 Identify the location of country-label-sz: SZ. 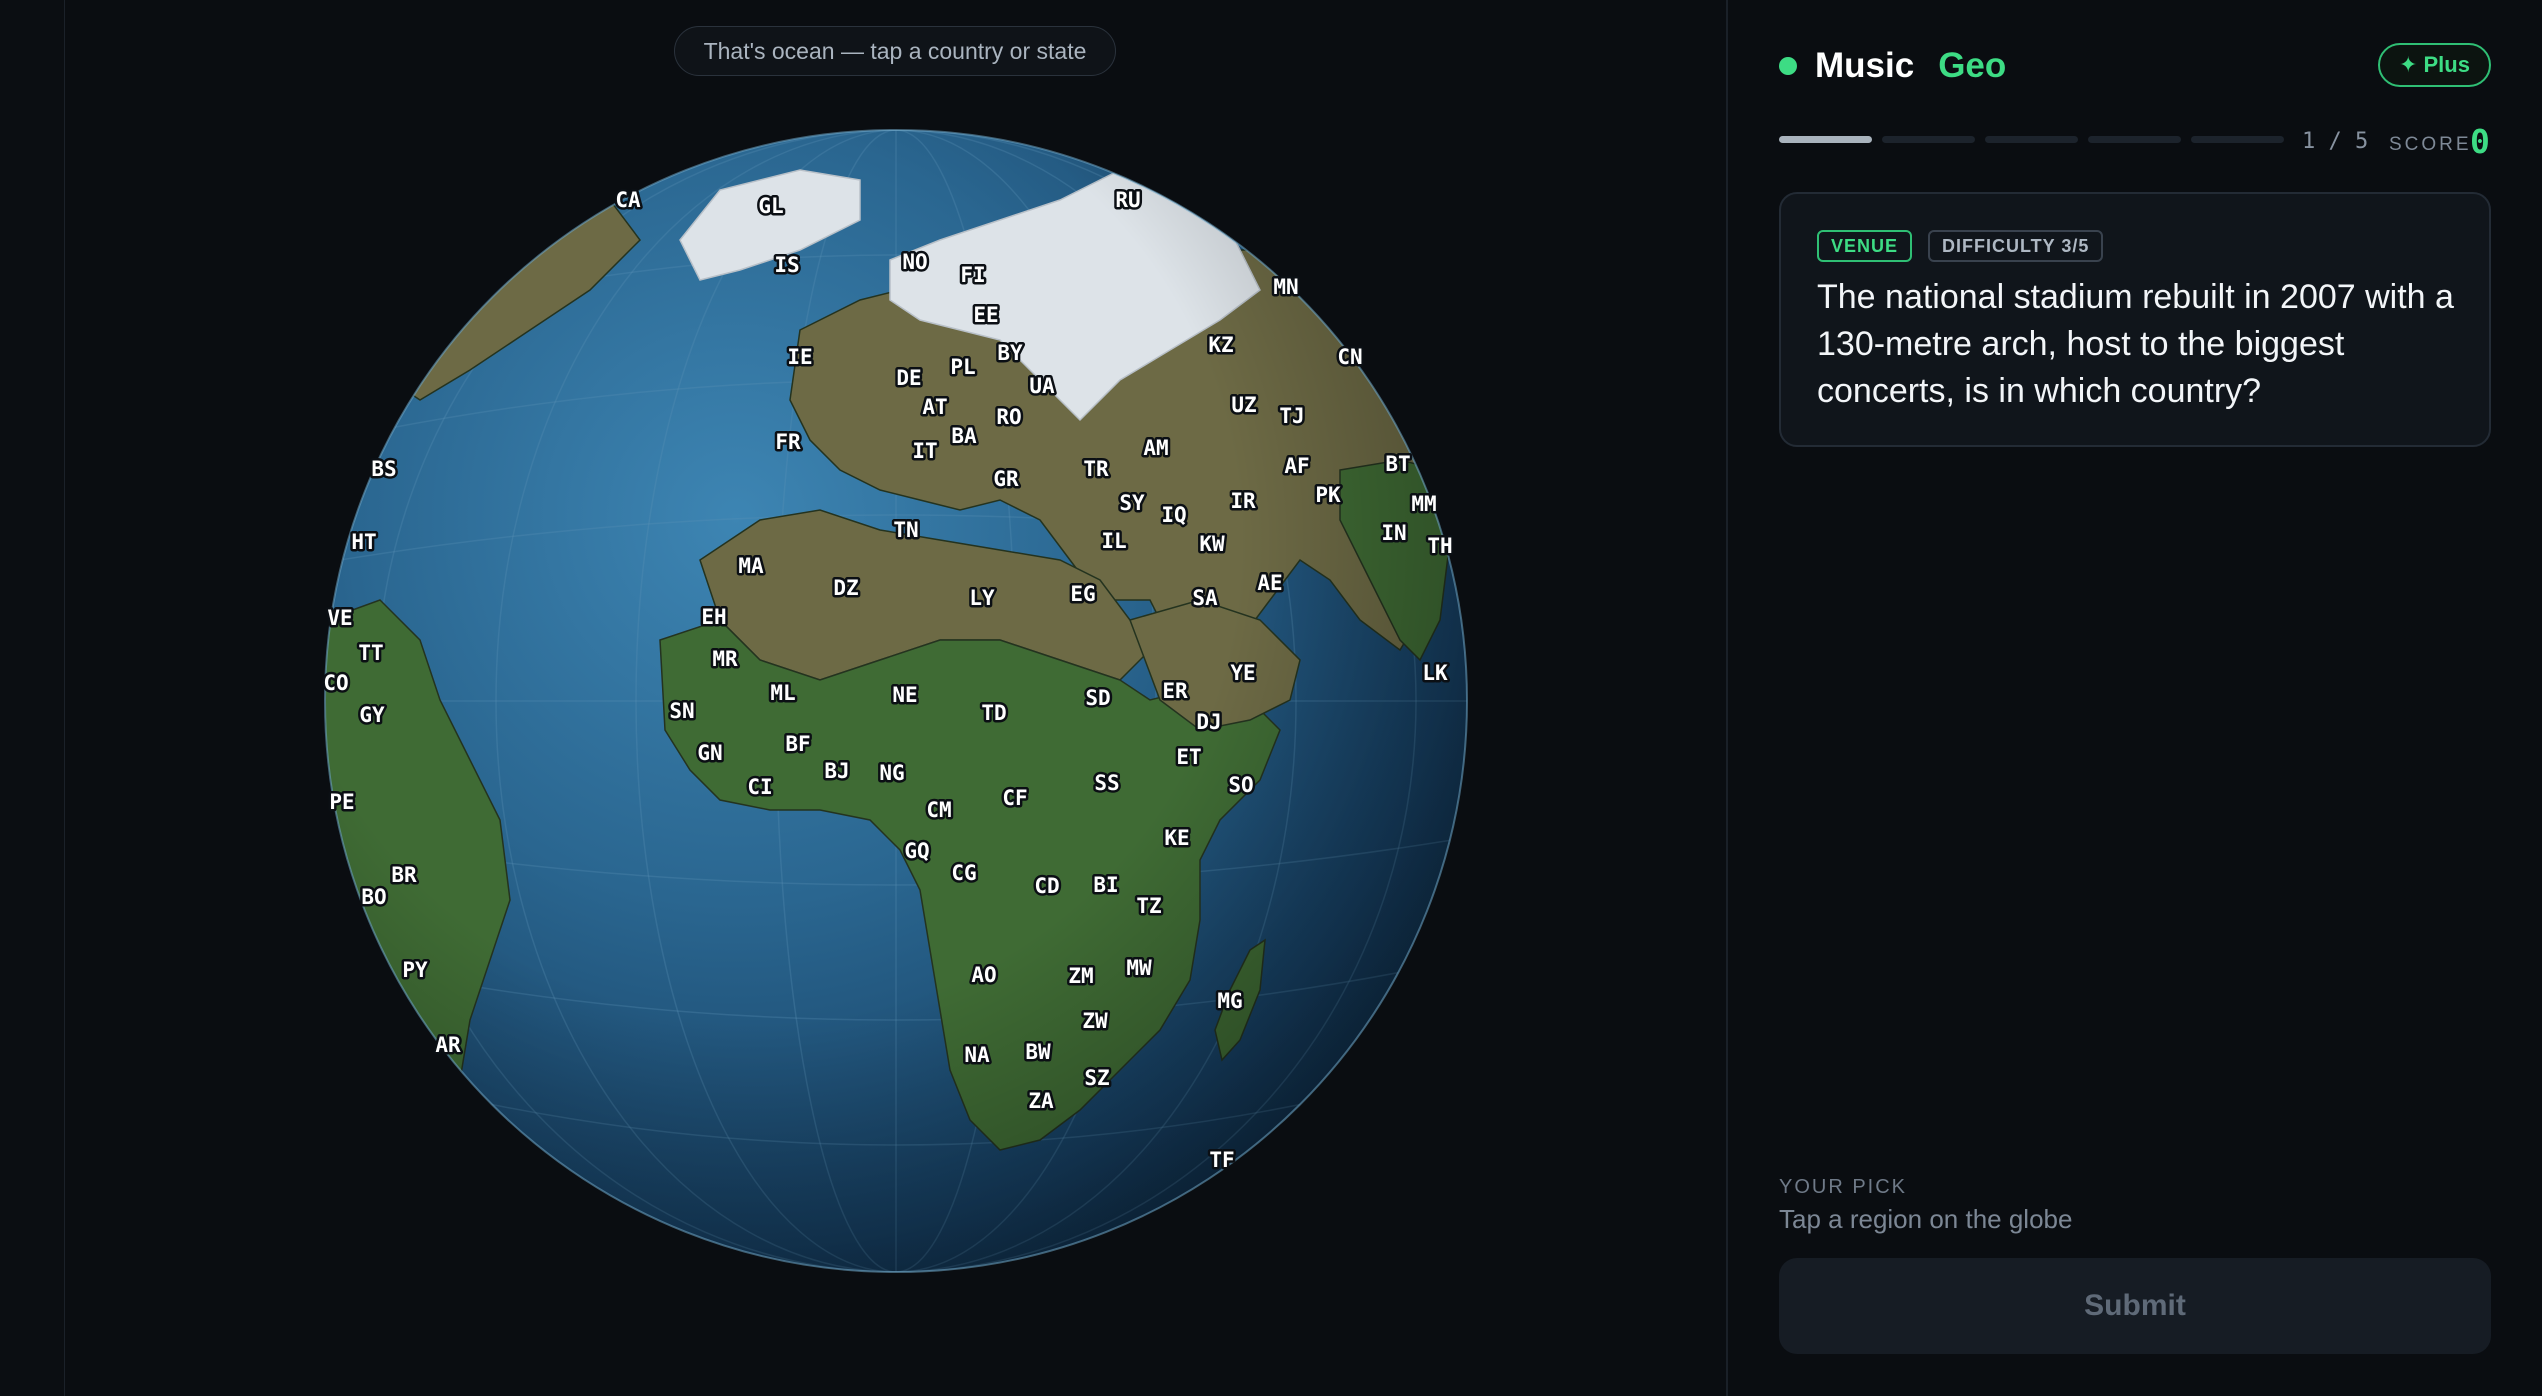
(1097, 1078).